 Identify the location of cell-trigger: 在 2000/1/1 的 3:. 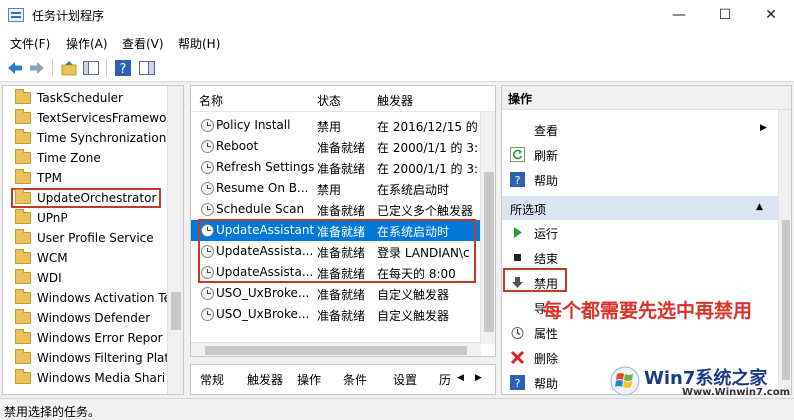
(428, 169).